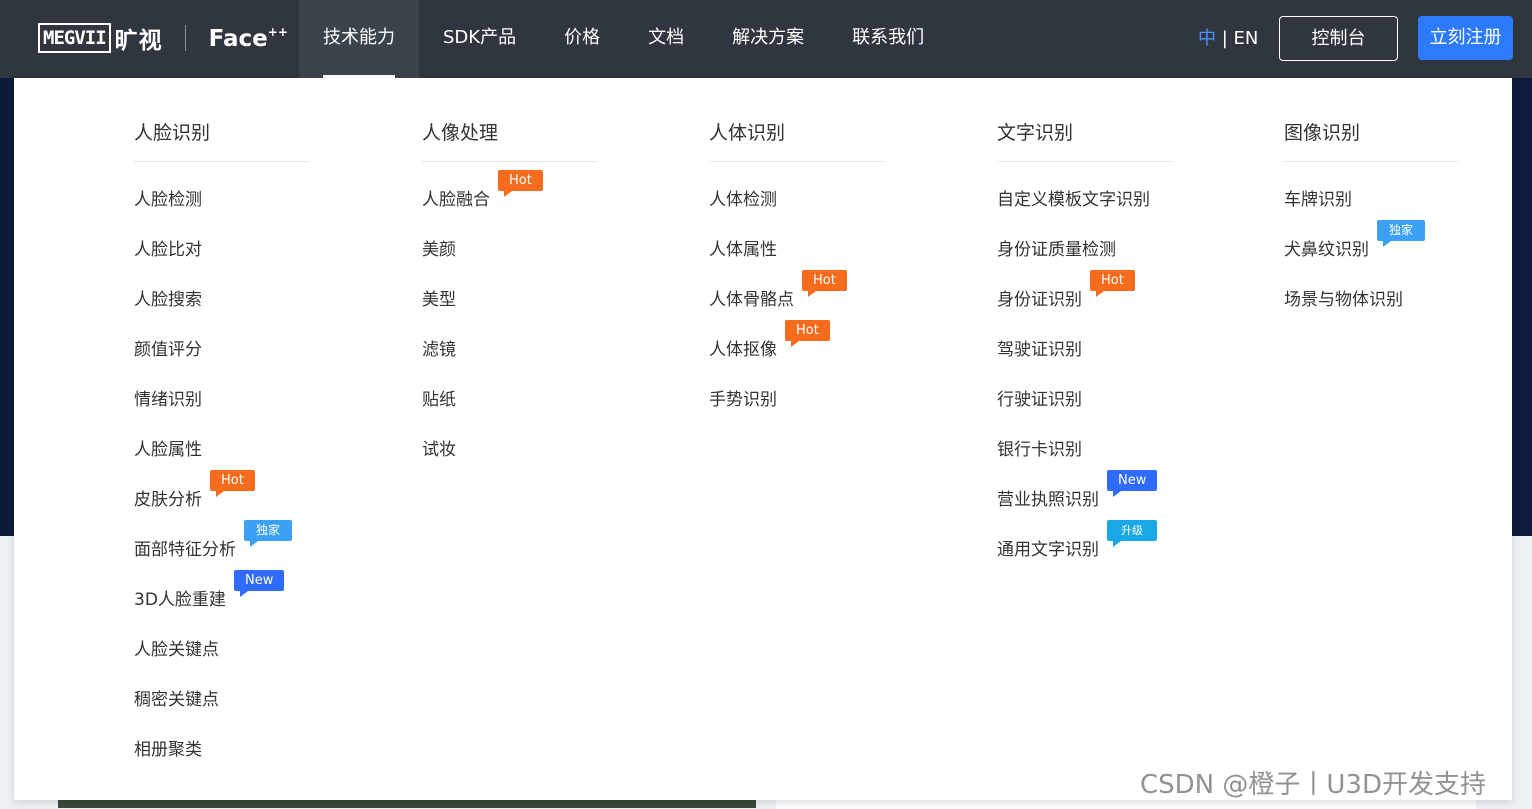  I want to click on menu-item-label: 场景与物体识别, so click(1343, 300).